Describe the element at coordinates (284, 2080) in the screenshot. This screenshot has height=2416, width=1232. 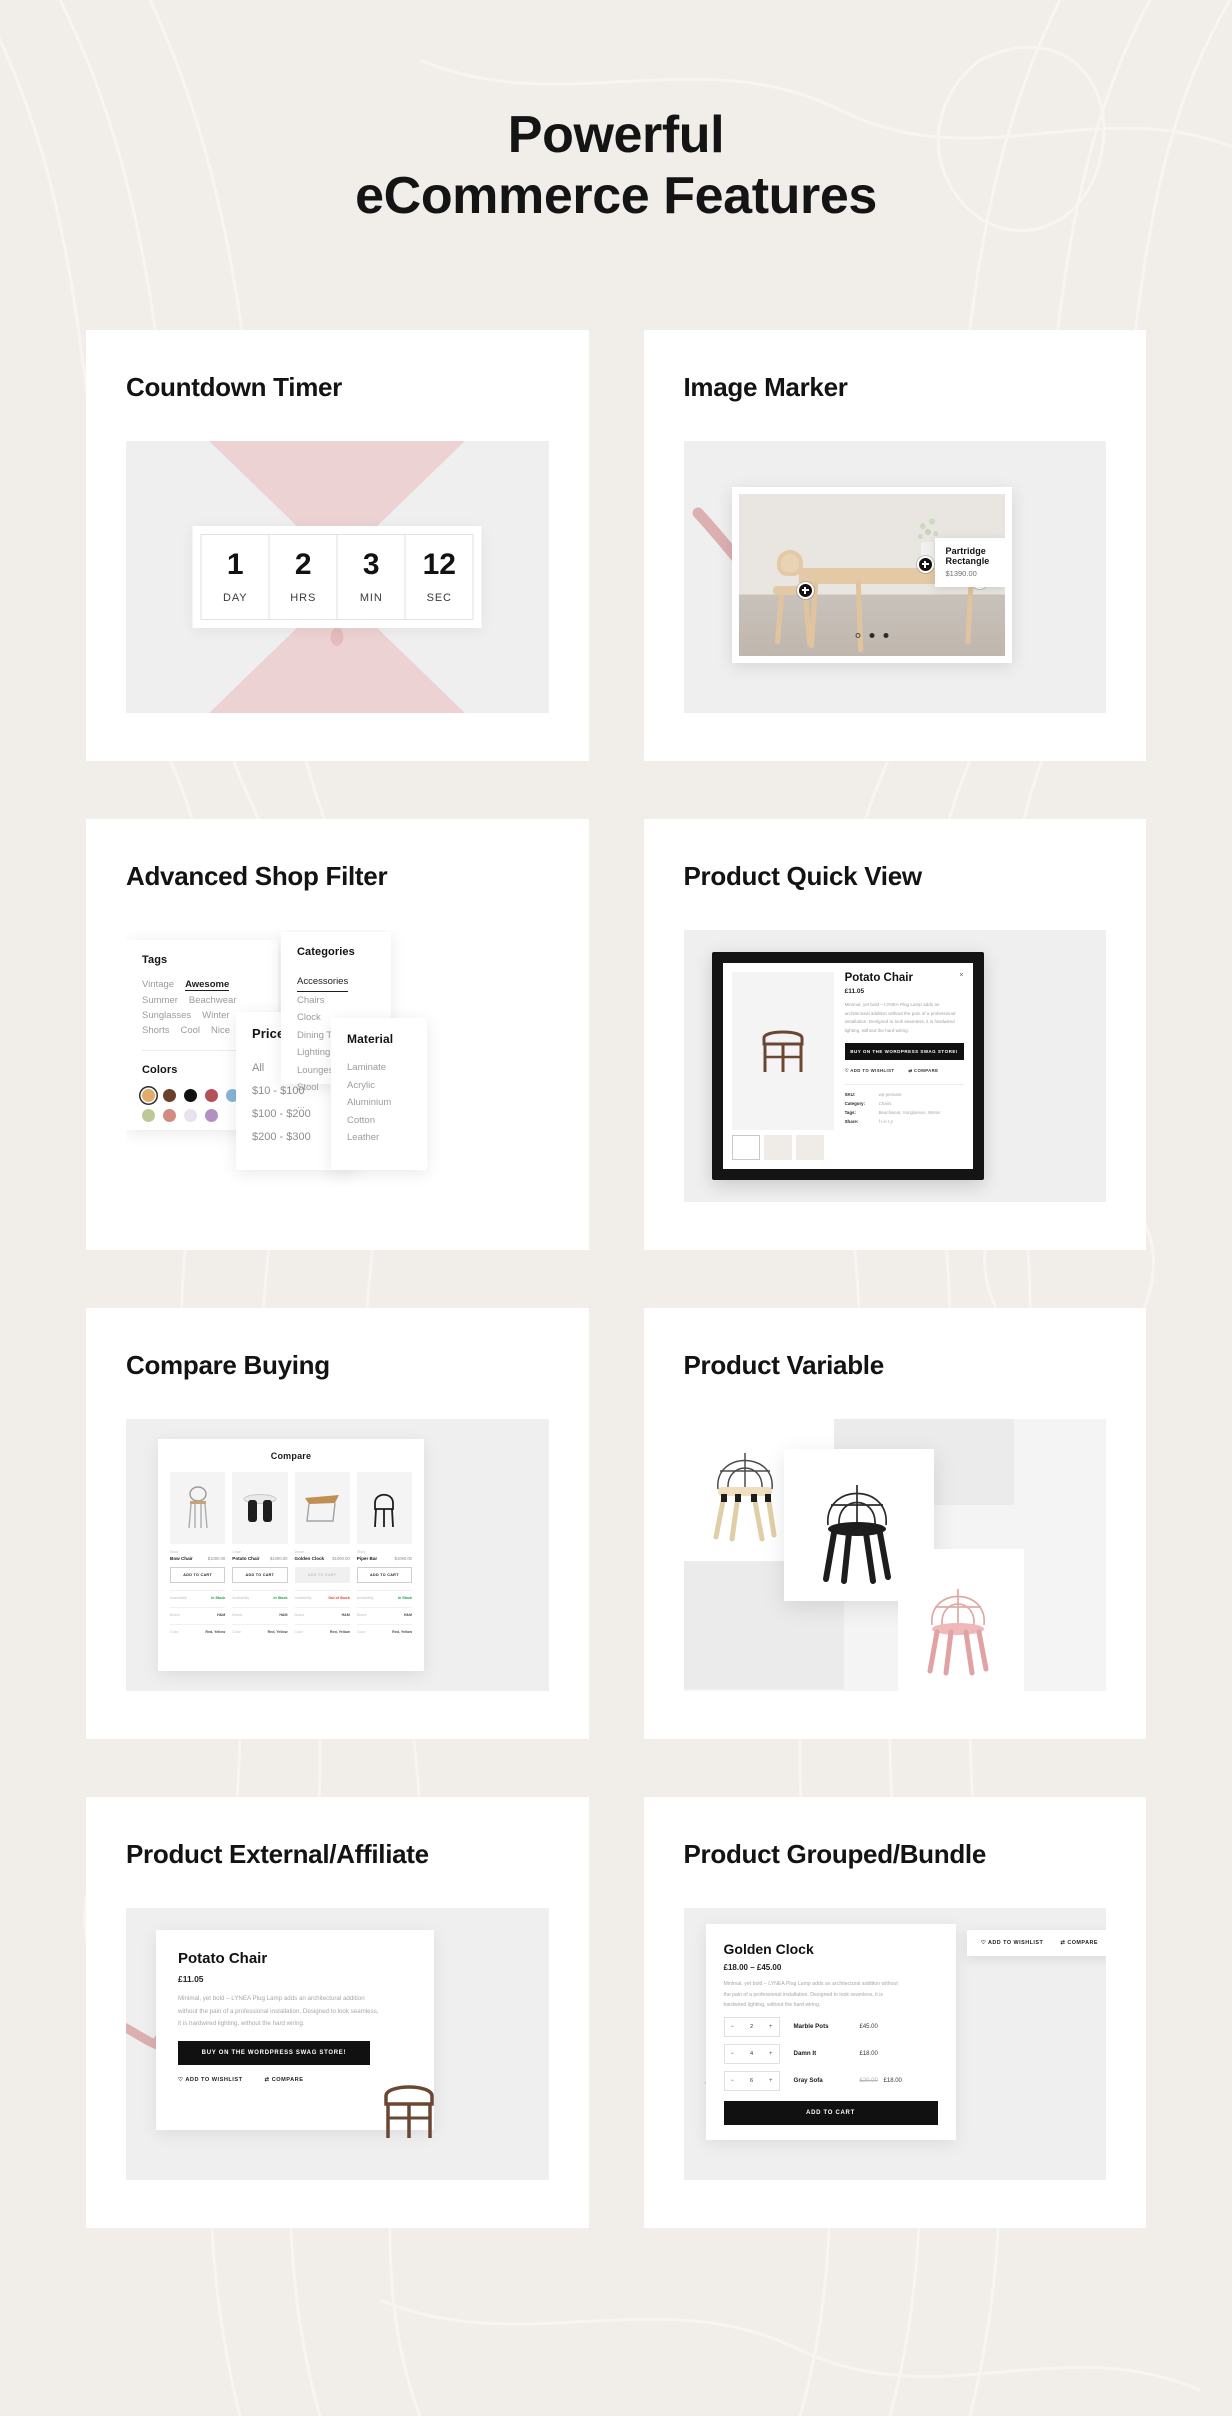
I see `external-compare-button: ⇄ COMPARE` at that location.